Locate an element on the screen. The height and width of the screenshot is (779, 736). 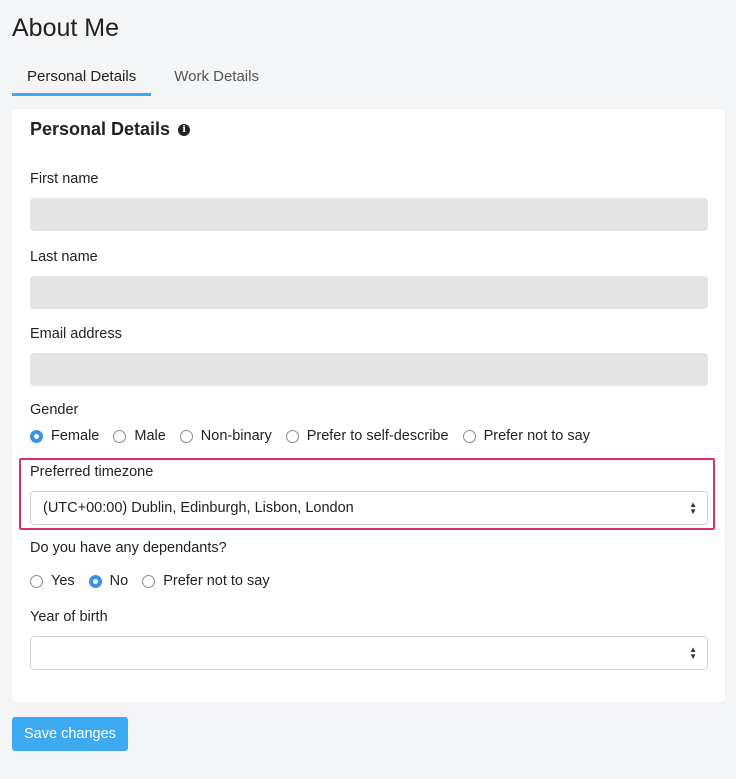
dependants-label: Do you have any dependants? is located at coordinates (128, 548).